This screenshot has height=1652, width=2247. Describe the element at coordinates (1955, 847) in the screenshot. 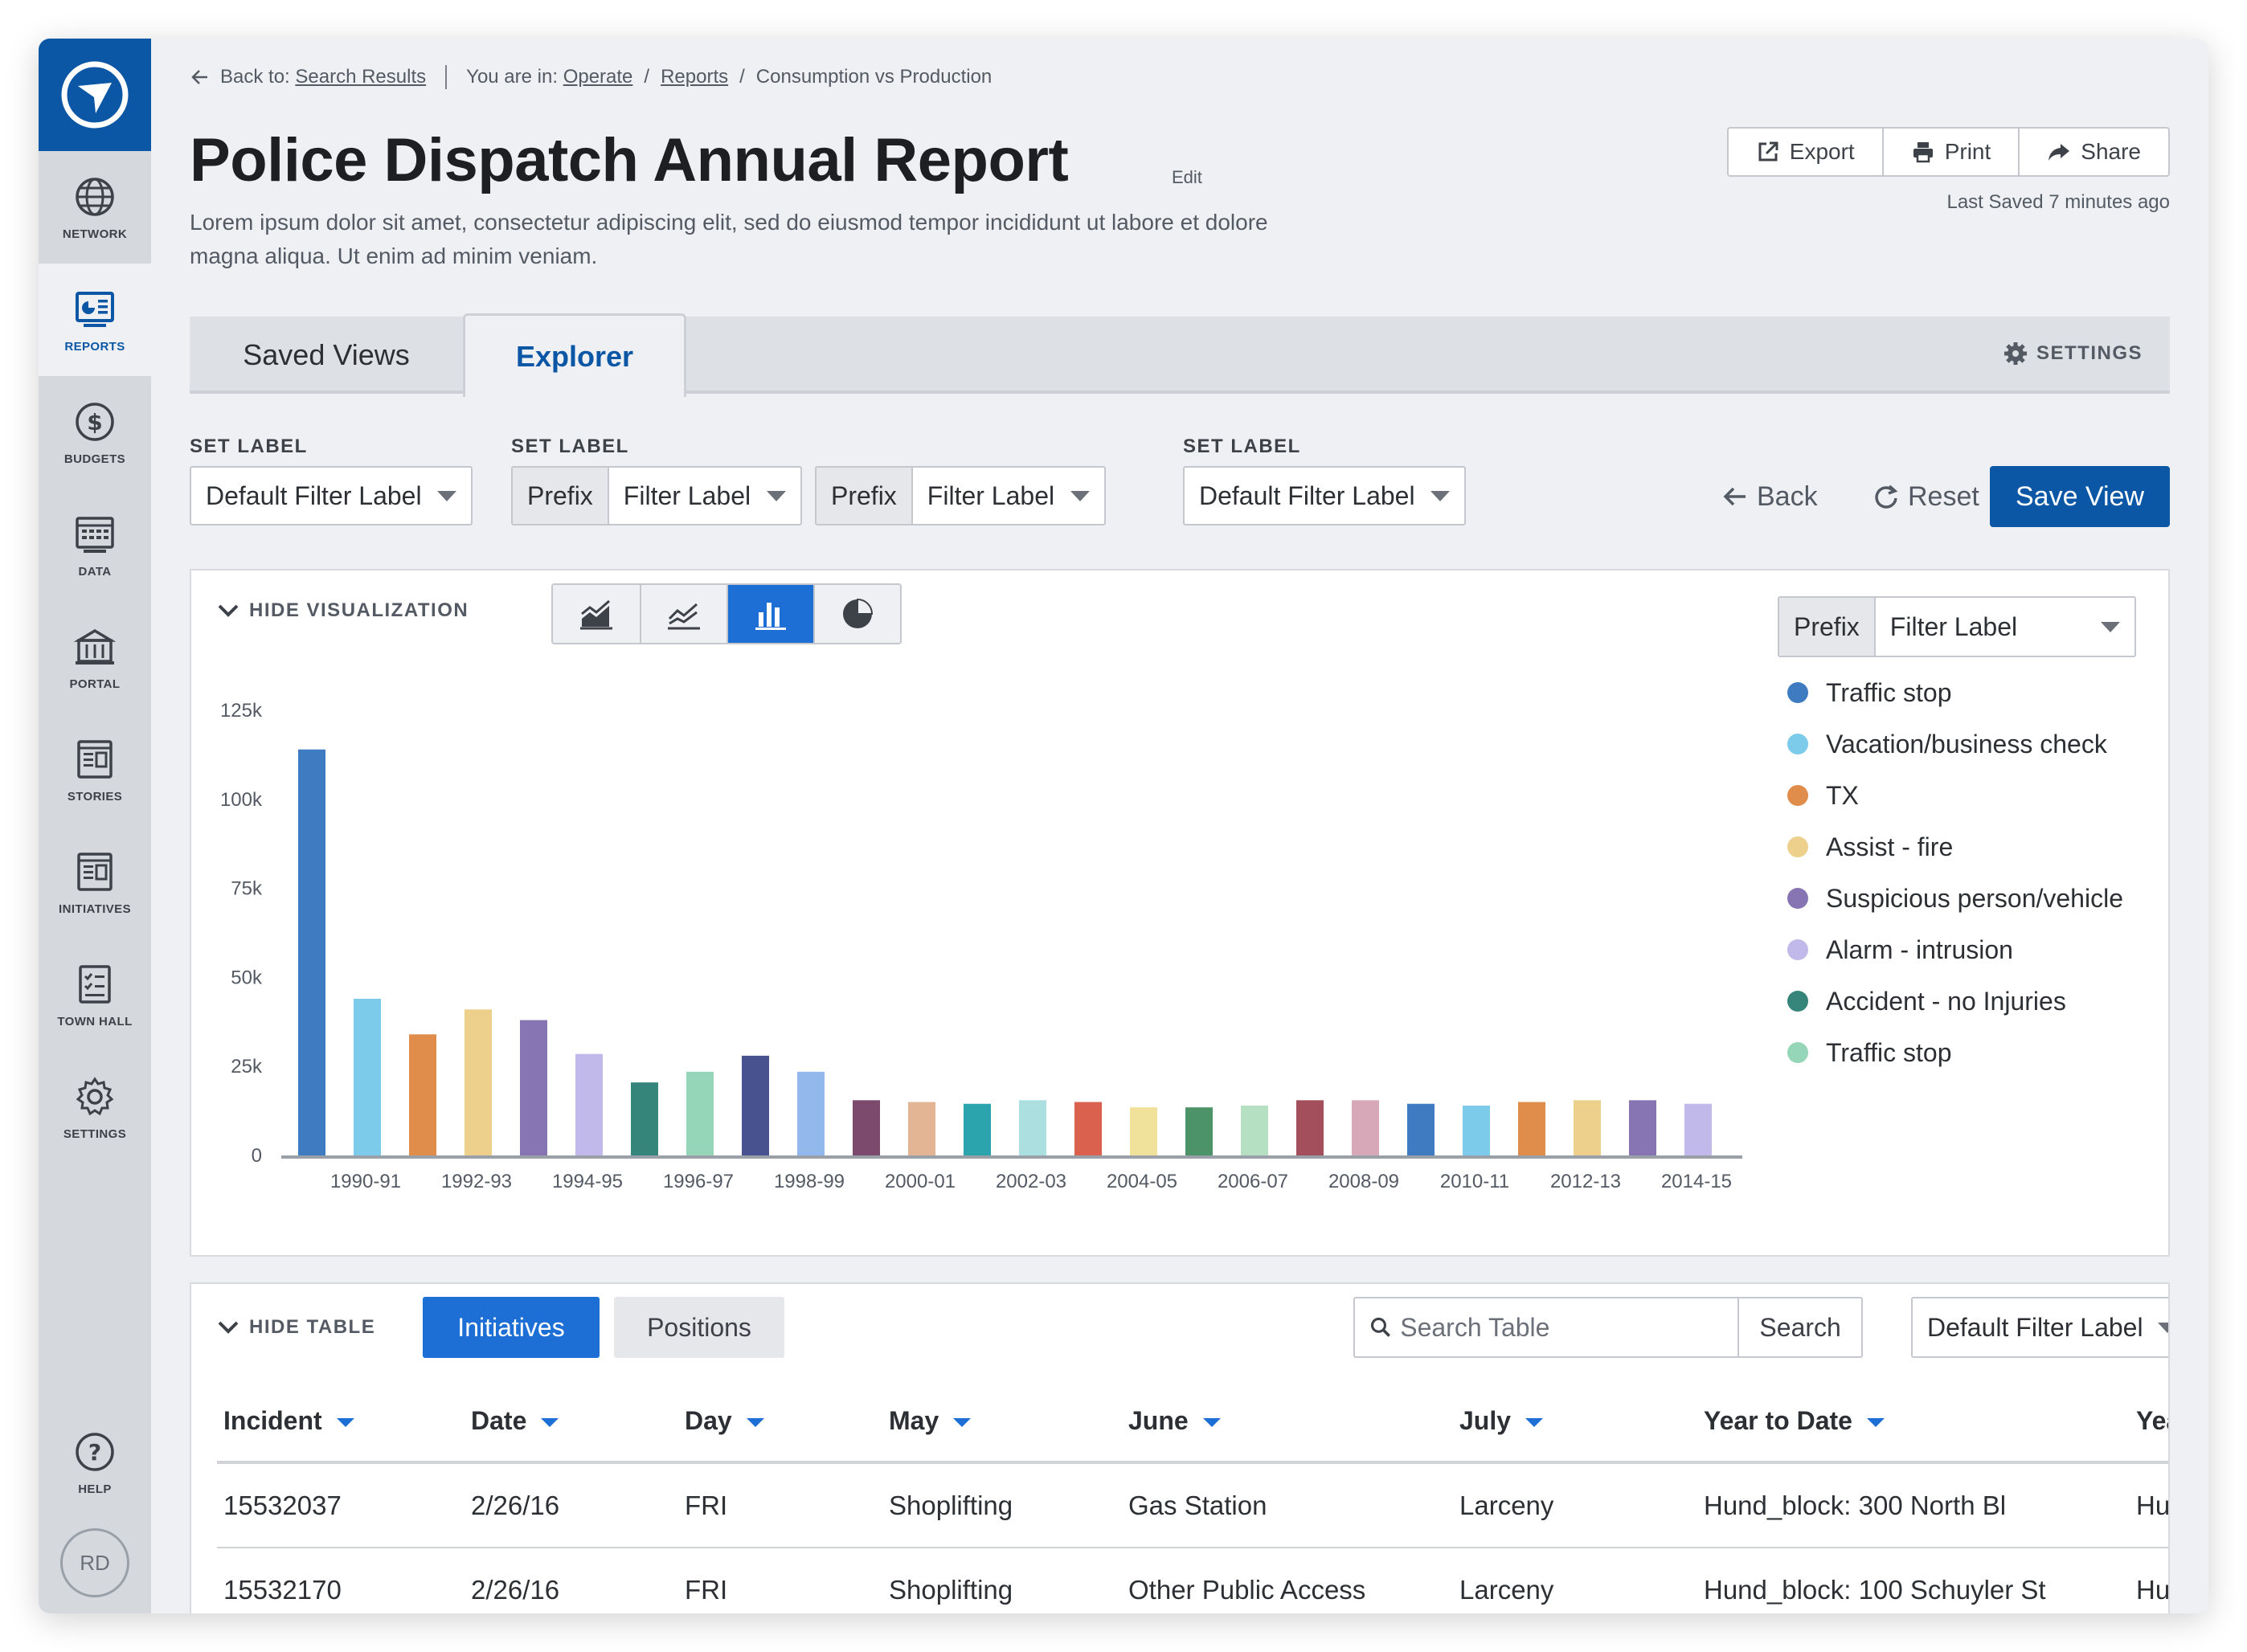

I see `legend-item: Assist - fire` at that location.